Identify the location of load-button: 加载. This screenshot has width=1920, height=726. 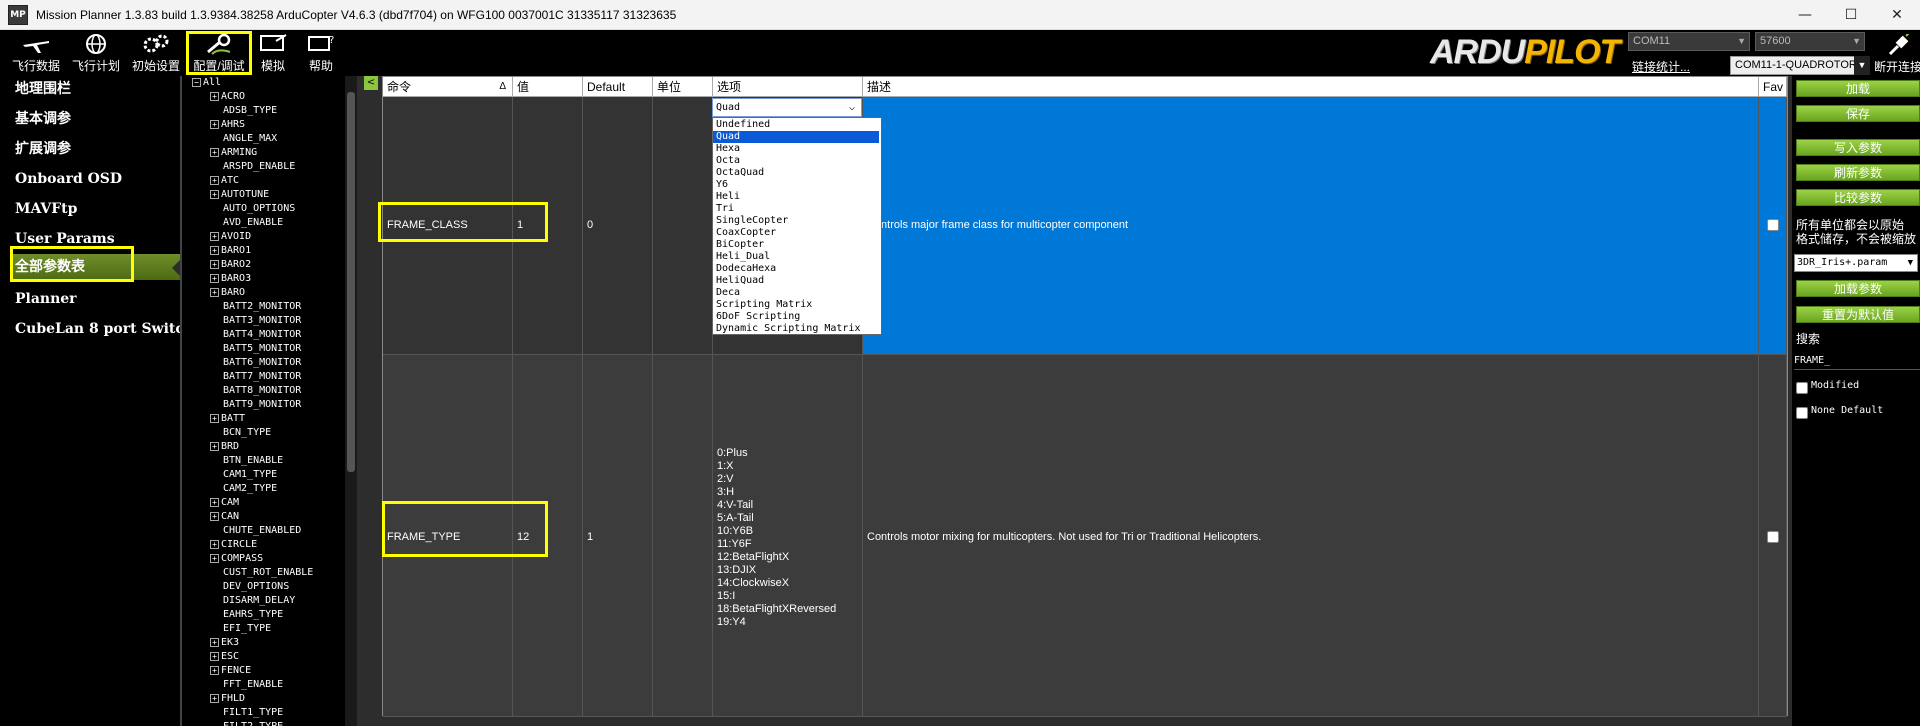
(1858, 88).